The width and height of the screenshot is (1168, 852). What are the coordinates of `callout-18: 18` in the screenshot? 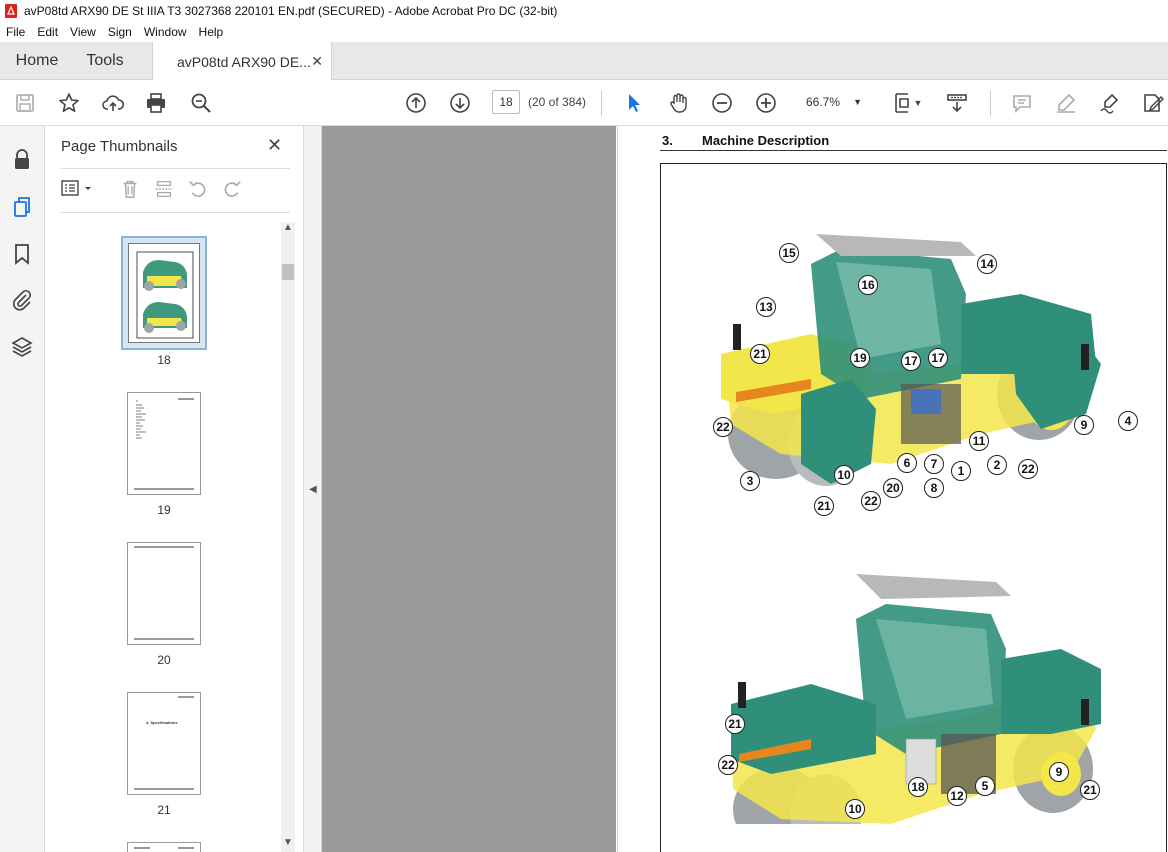 It's located at (918, 787).